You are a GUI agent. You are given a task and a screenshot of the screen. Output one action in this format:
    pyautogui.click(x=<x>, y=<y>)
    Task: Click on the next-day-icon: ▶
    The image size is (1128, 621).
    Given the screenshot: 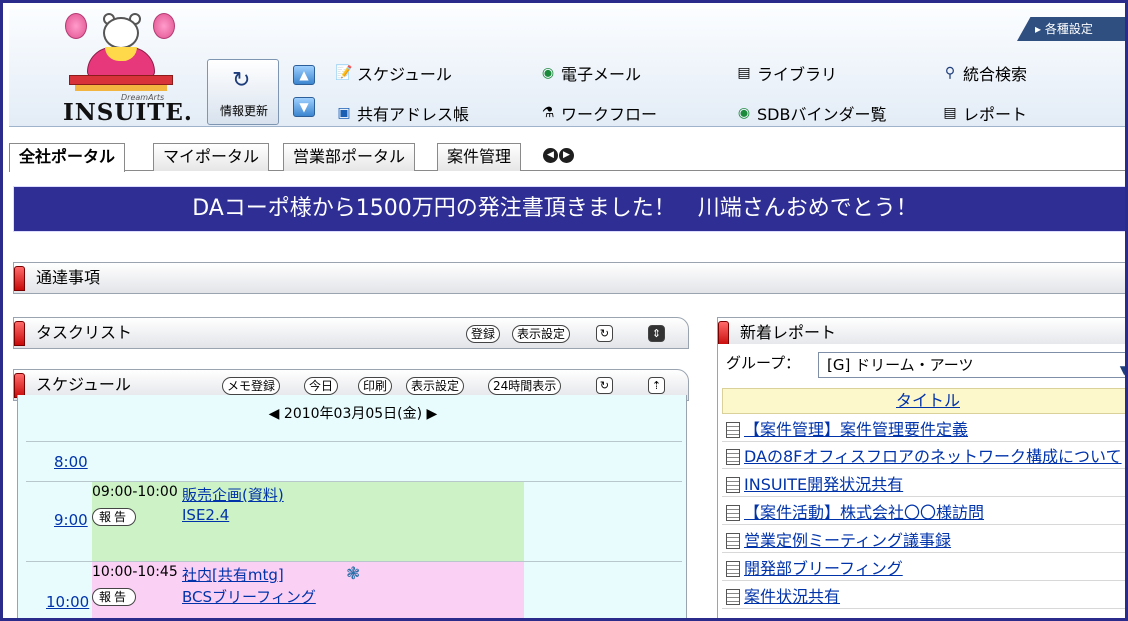 What is the action you would take?
    pyautogui.click(x=432, y=414)
    